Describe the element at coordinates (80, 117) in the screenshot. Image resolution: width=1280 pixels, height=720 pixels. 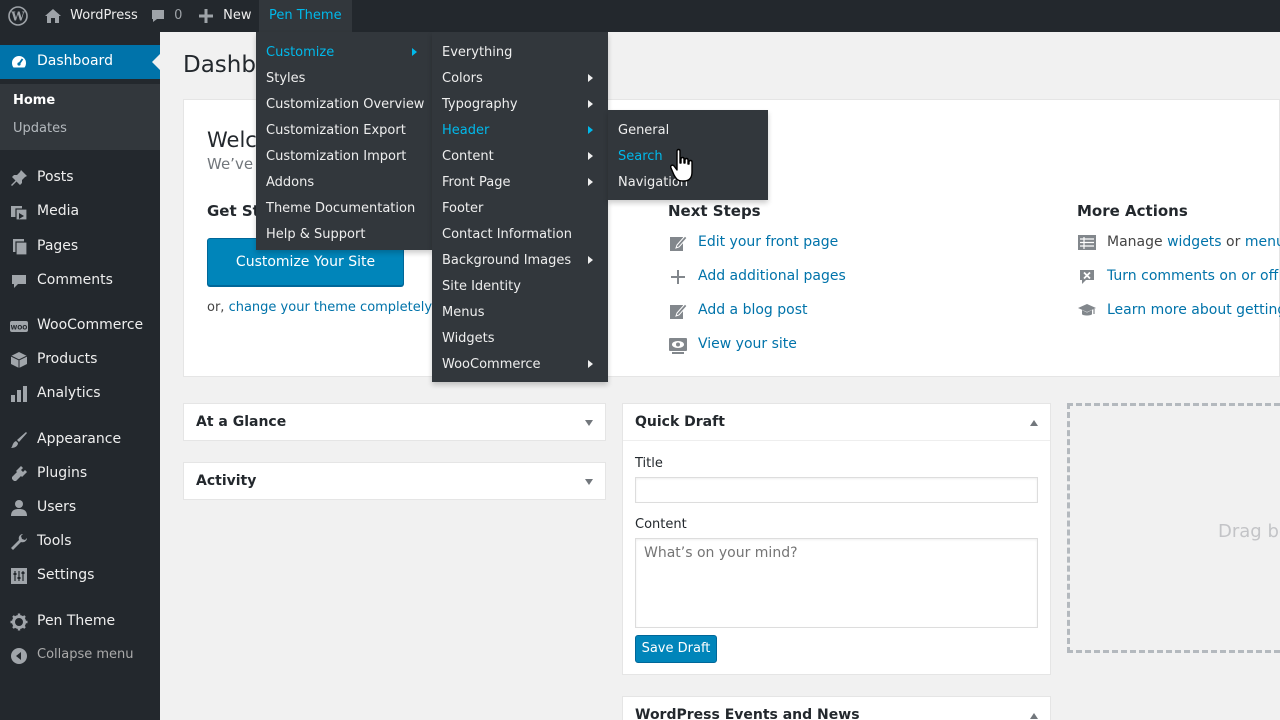
I see `dashboard-submenu: Home Updates` at that location.